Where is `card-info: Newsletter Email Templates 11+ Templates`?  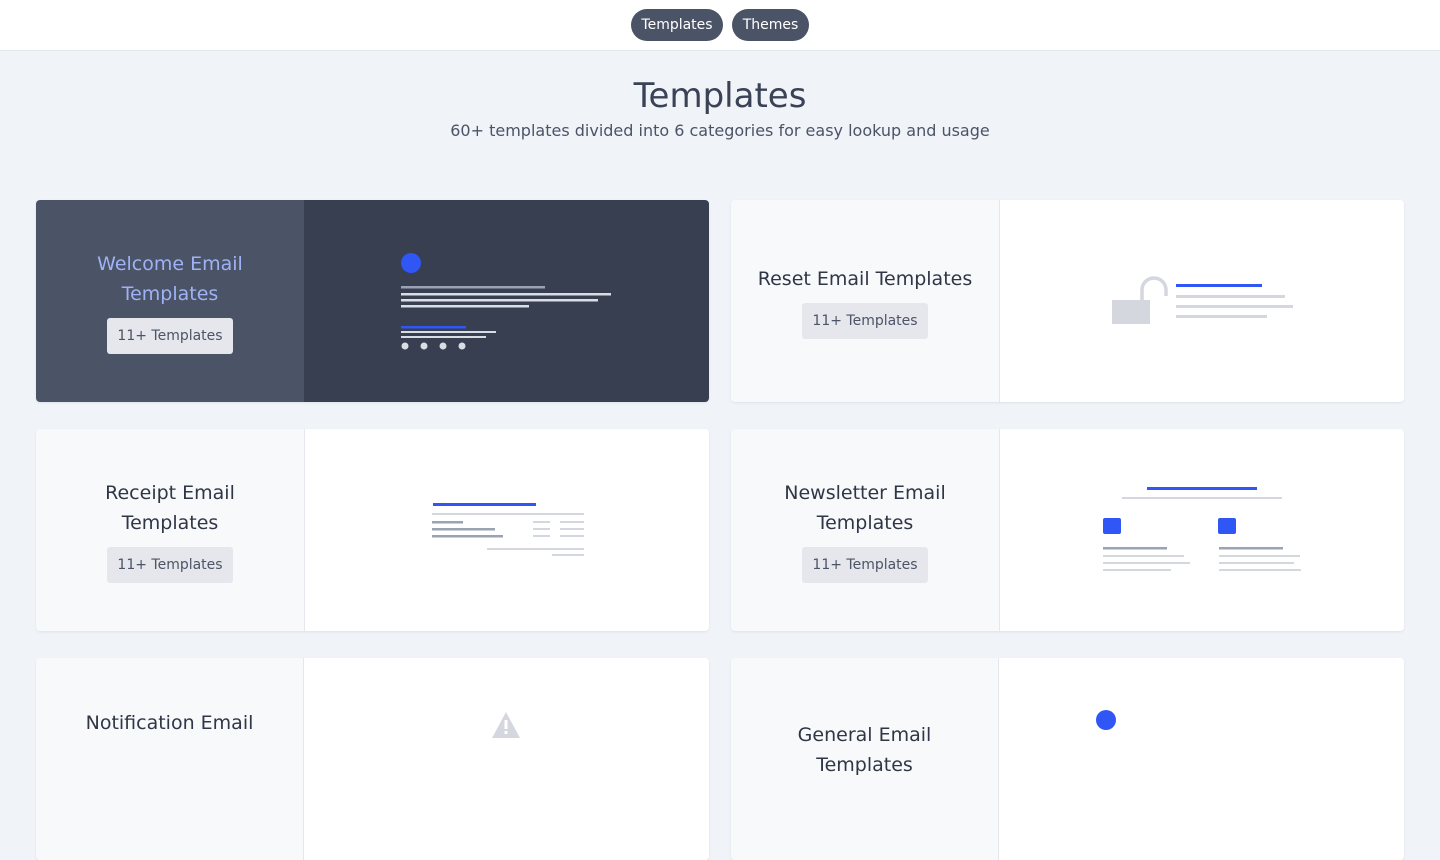 card-info: Newsletter Email Templates 11+ Templates is located at coordinates (865, 530).